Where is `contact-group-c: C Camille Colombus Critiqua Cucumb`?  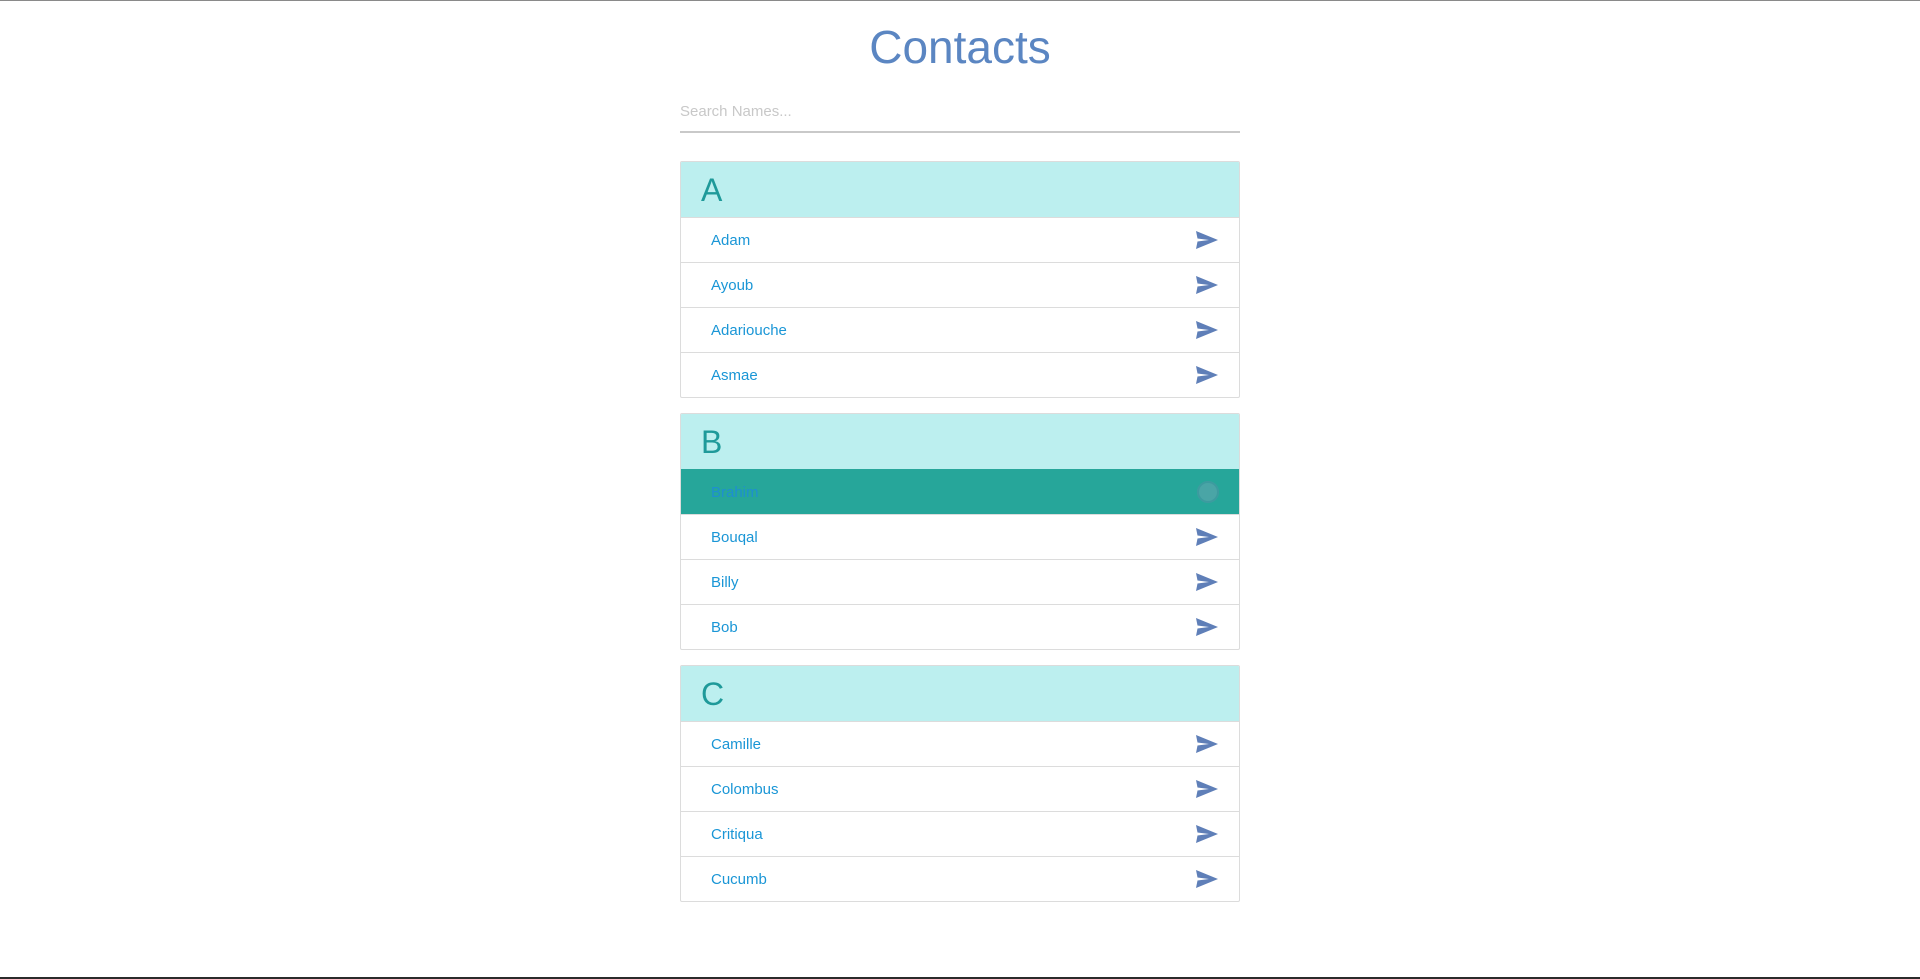 contact-group-c: C Camille Colombus Critiqua Cucumb is located at coordinates (960, 783).